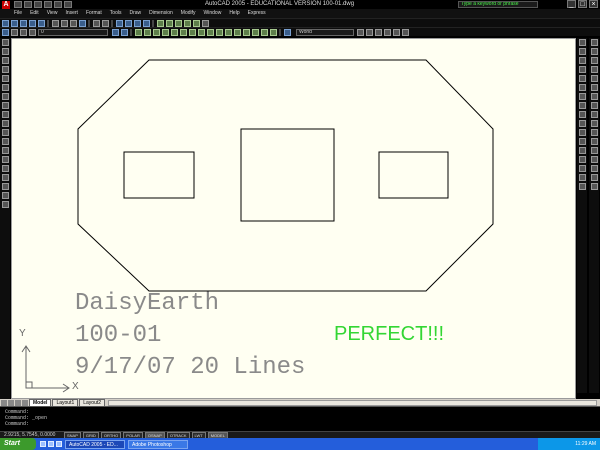 This screenshot has height=450, width=600. I want to click on open-file-icon, so click(28, 4).